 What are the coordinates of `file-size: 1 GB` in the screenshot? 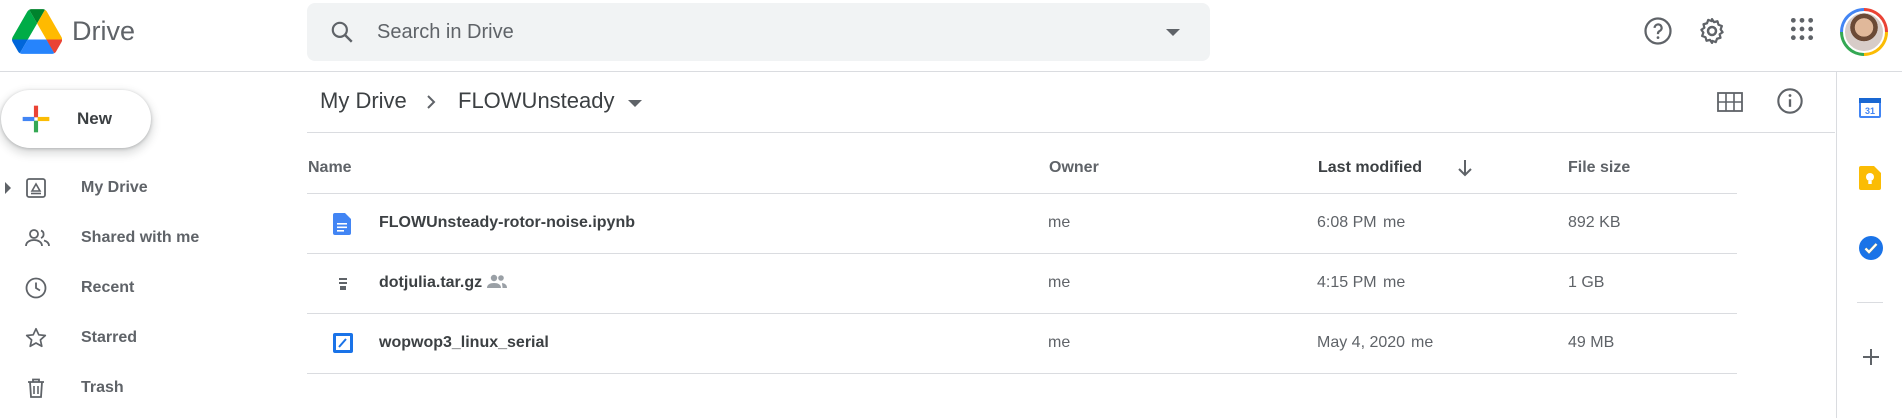 It's located at (1586, 282).